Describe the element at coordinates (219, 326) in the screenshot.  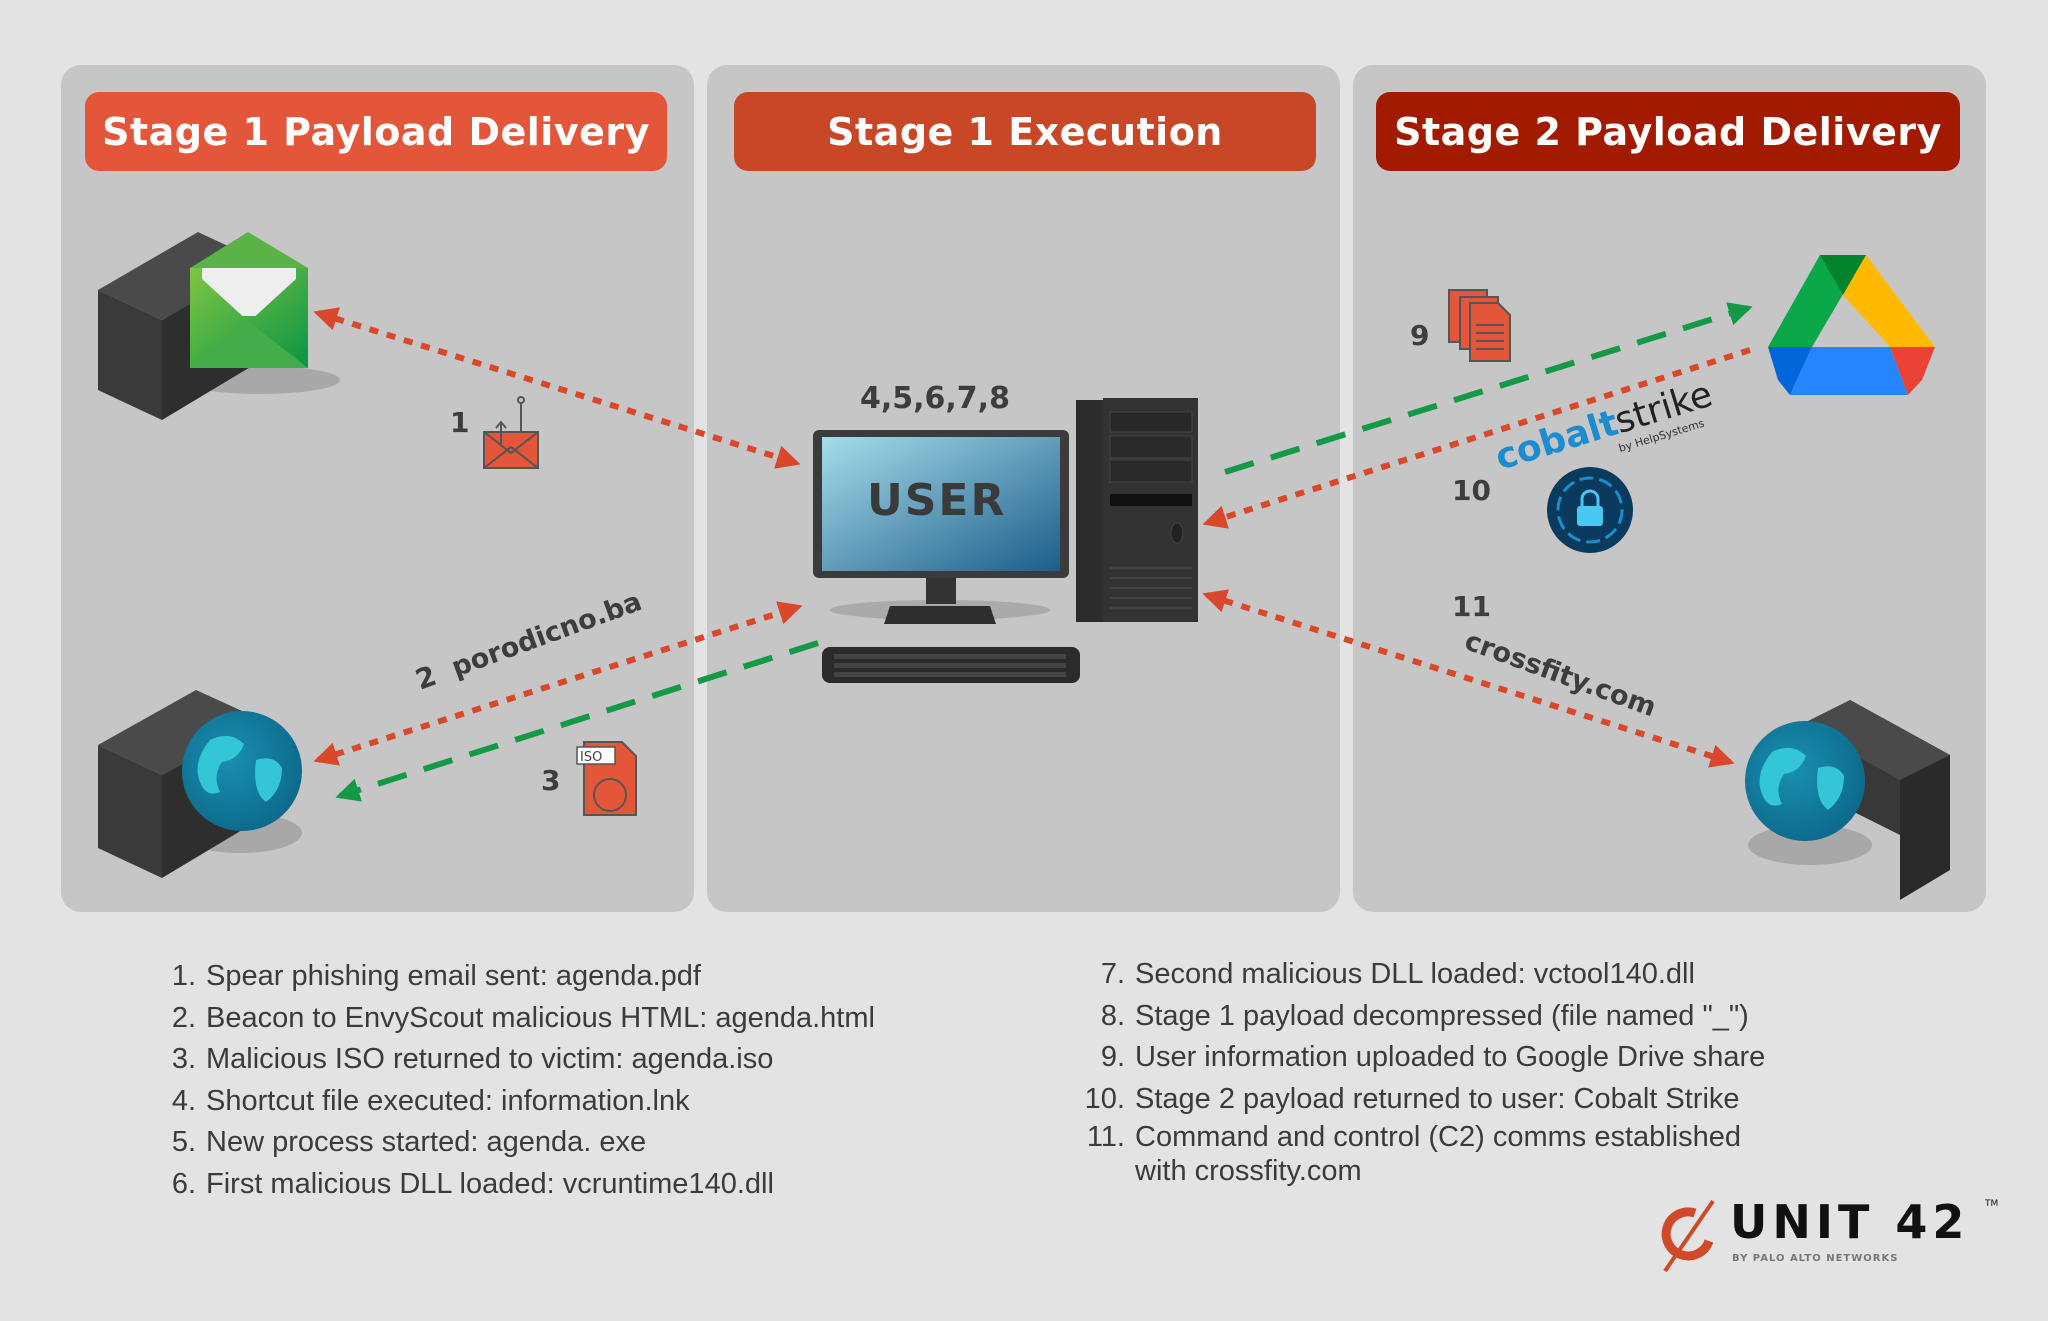
I see `mail-server-icon` at that location.